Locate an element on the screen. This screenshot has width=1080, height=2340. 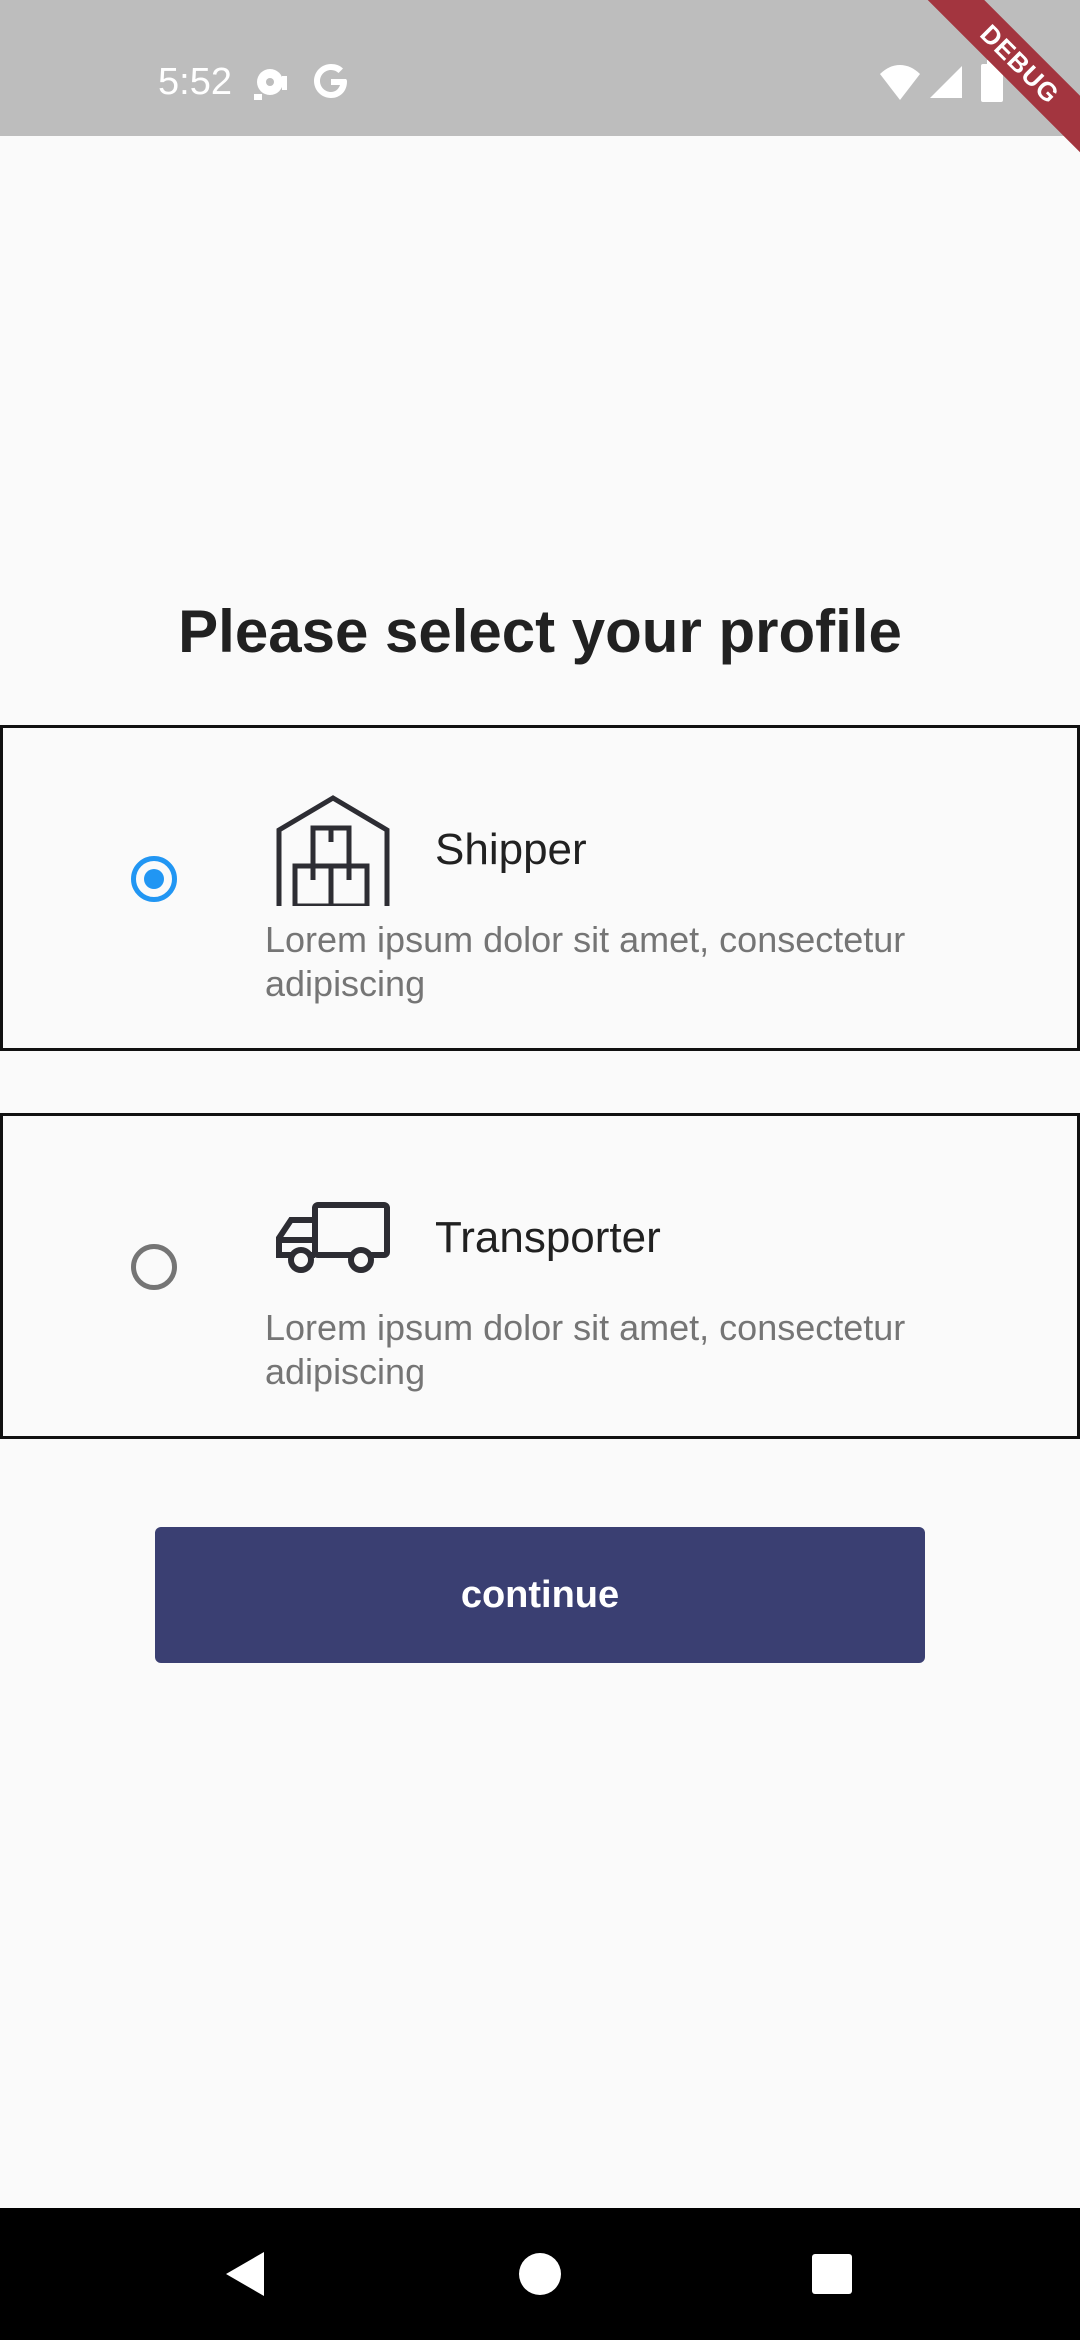
media-notification-icon is located at coordinates (270, 84).